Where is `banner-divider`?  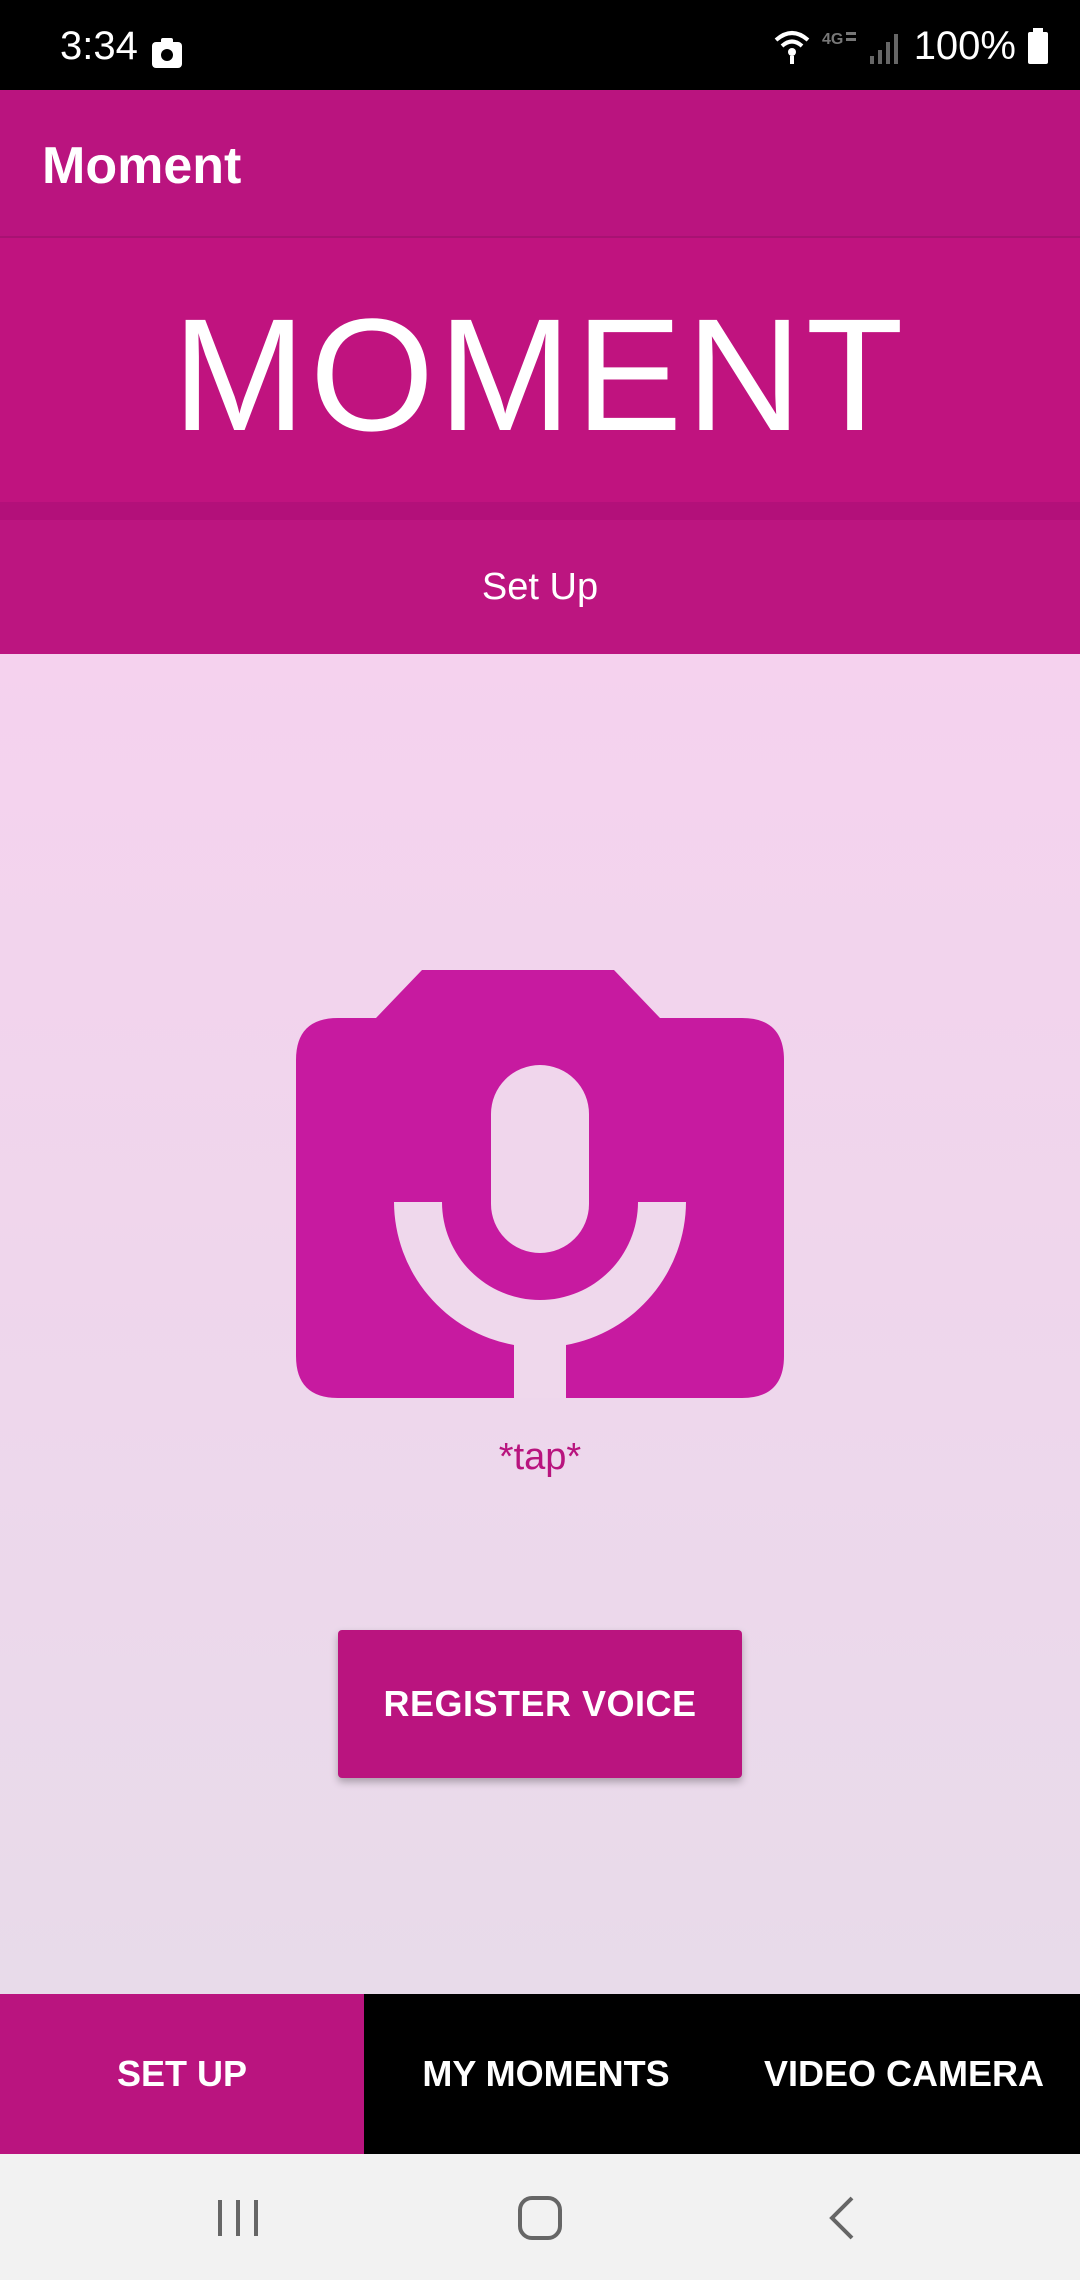
banner-divider is located at coordinates (540, 511).